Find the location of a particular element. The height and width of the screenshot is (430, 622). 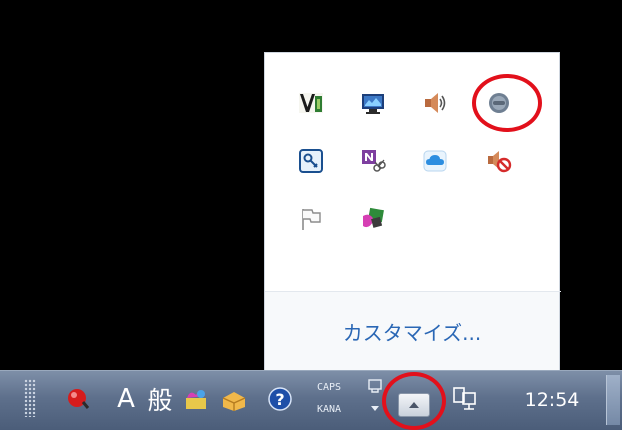

chevron-up-icon is located at coordinates (414, 405).